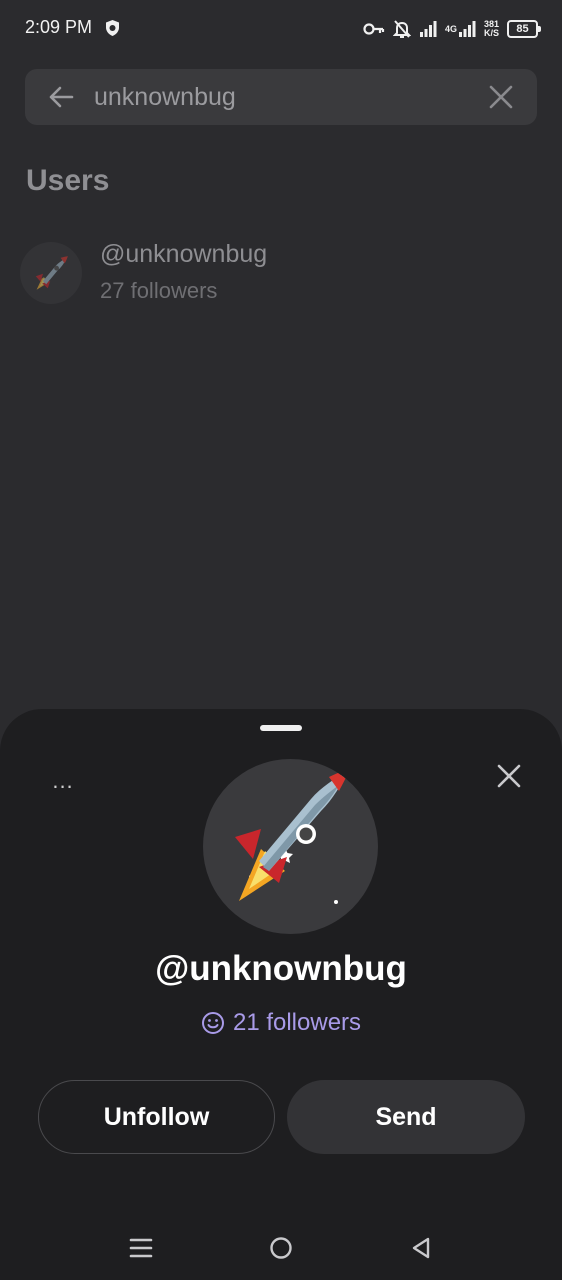 The image size is (562, 1280). Describe the element at coordinates (159, 290) in the screenshot. I see `user-followers: 27 followers` at that location.